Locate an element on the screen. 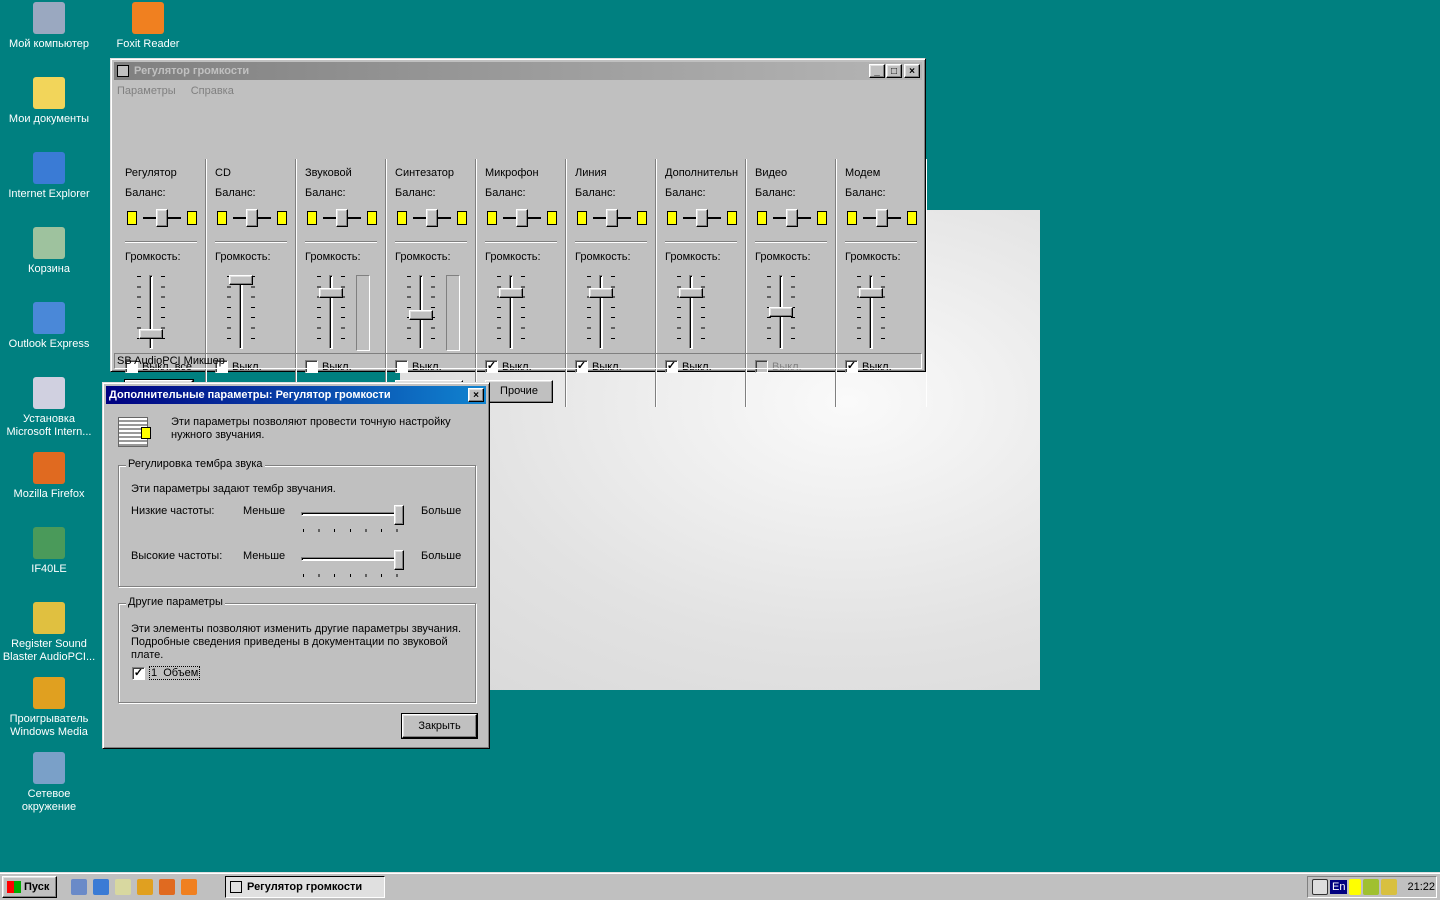  foxit-icon is located at coordinates (189, 887).